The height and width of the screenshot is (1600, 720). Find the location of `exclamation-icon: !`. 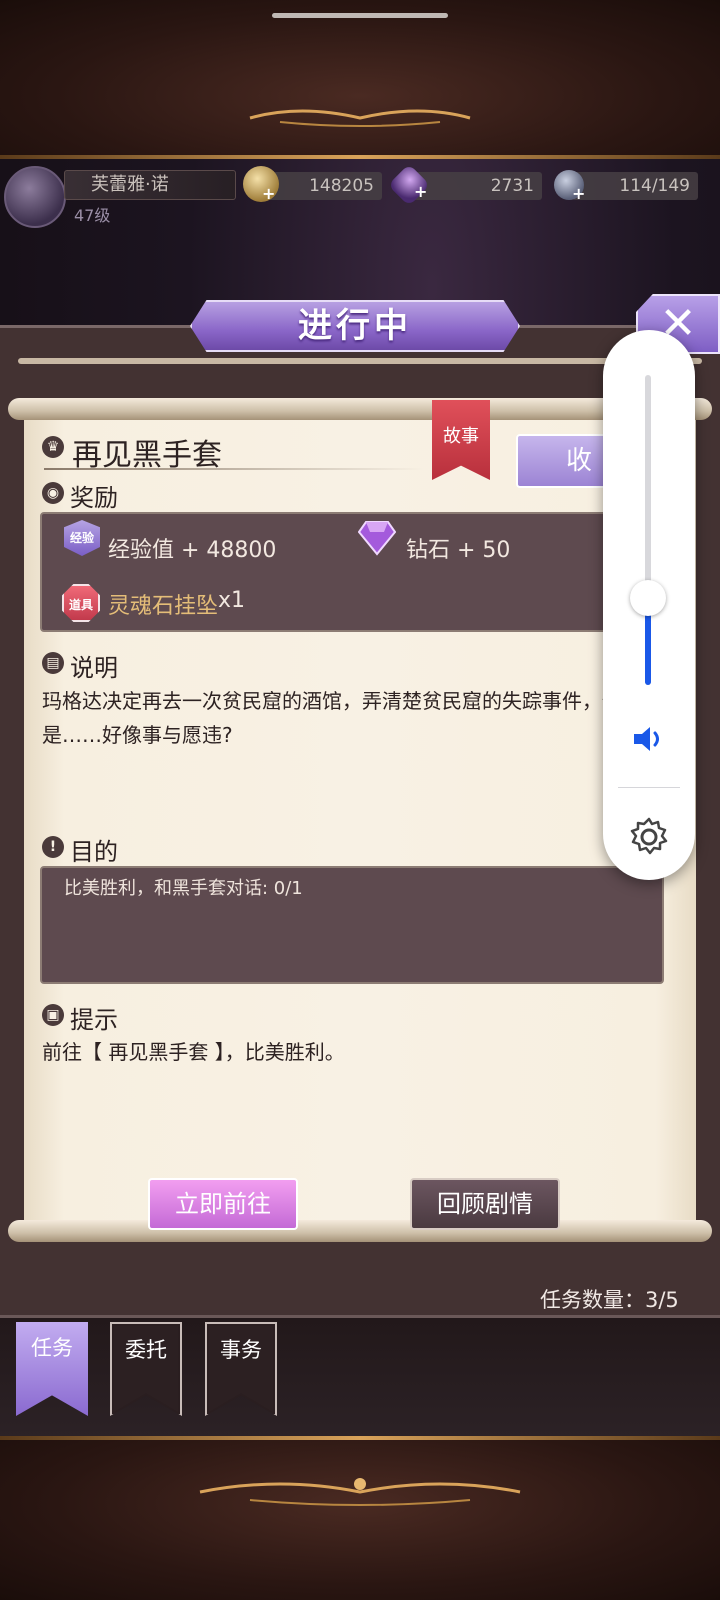

exclamation-icon: ! is located at coordinates (53, 847).